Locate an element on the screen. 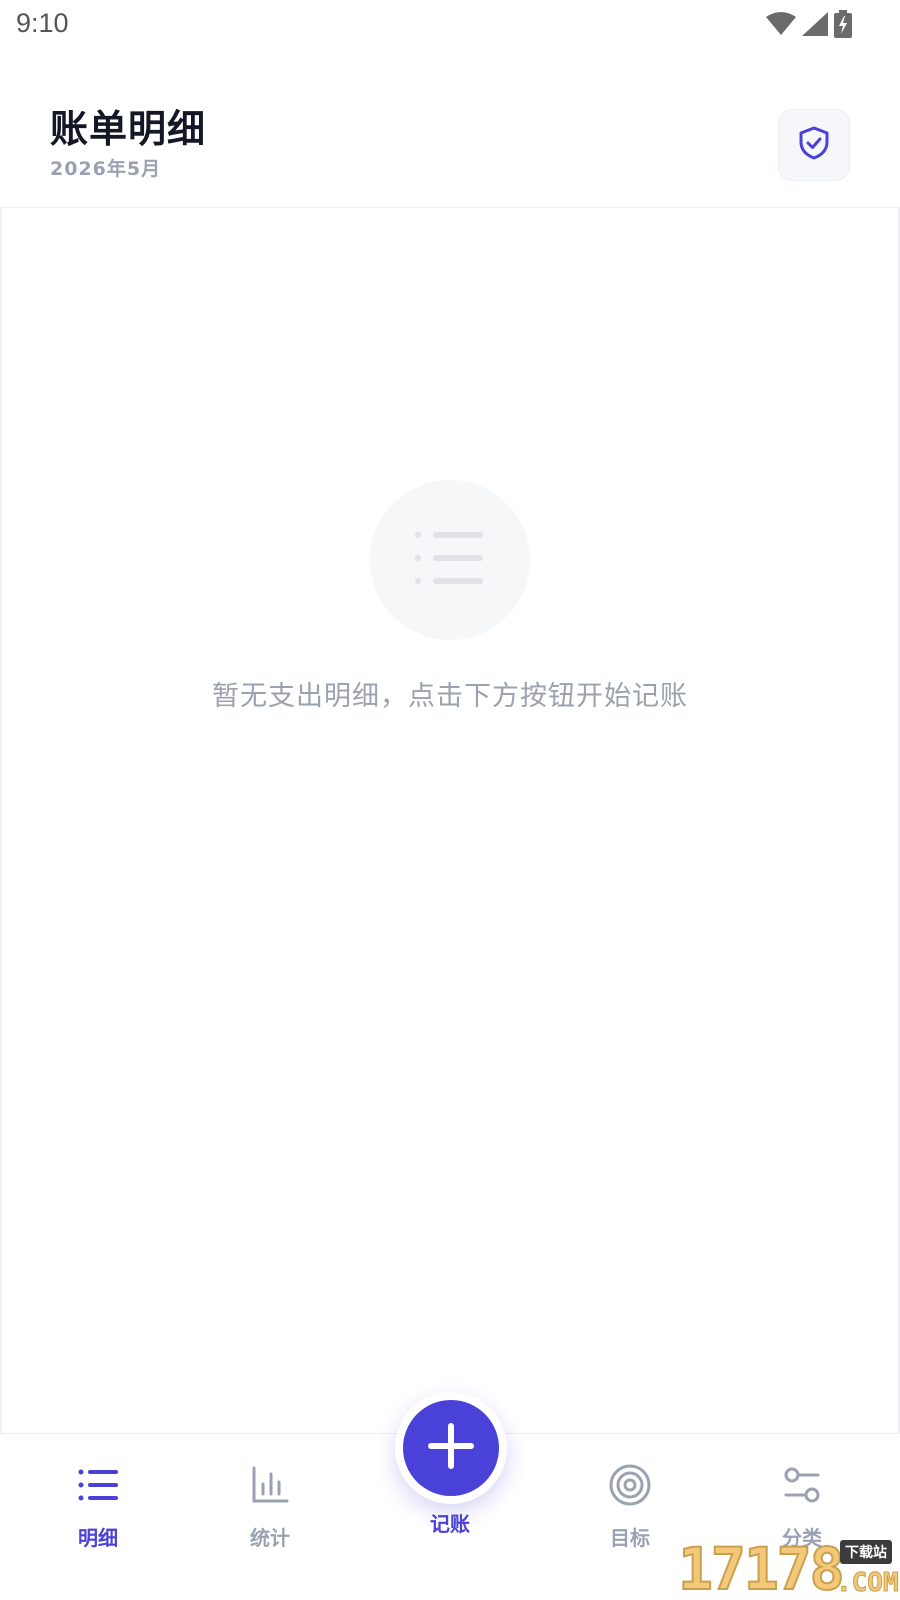 This screenshot has height=1600, width=900. nav-item-stats: 统计 is located at coordinates (270, 1506).